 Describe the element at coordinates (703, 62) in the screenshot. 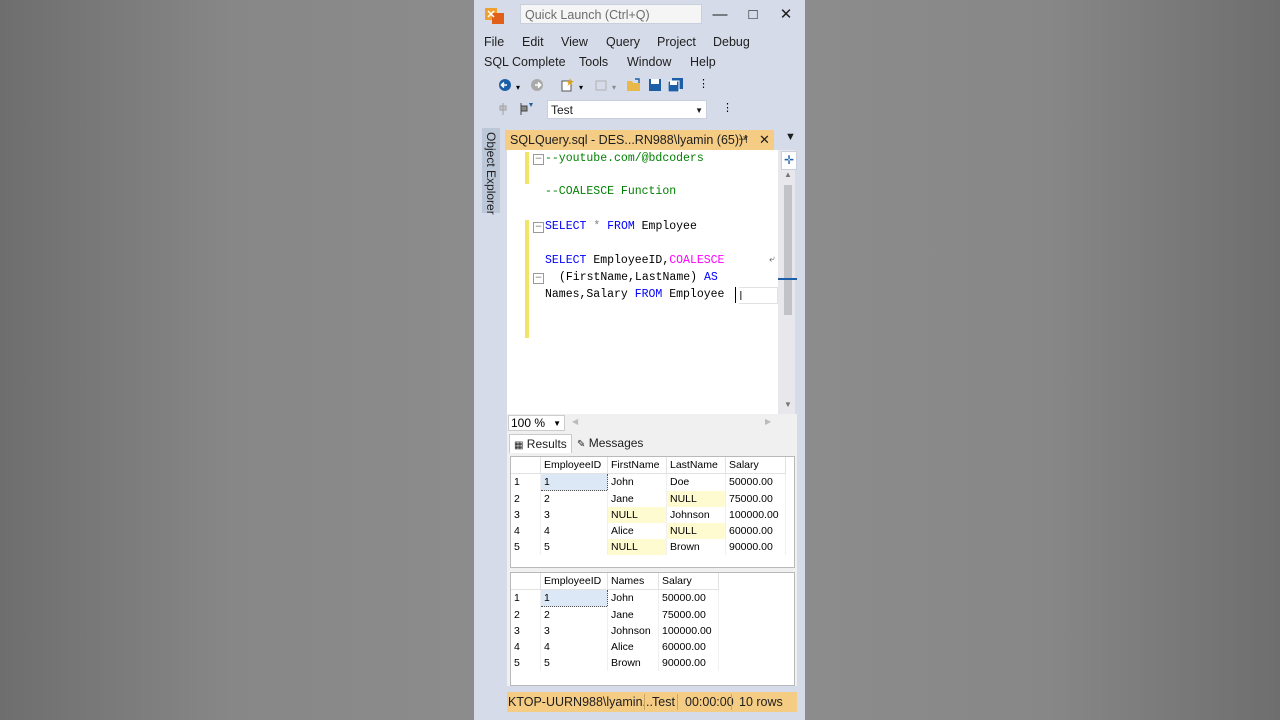

I see `menu-help: Help` at that location.